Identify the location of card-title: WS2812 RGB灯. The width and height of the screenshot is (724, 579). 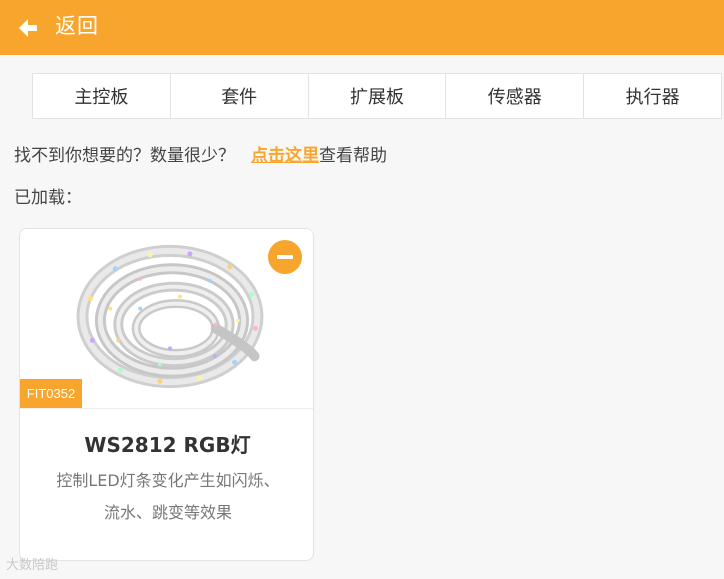
(167, 445).